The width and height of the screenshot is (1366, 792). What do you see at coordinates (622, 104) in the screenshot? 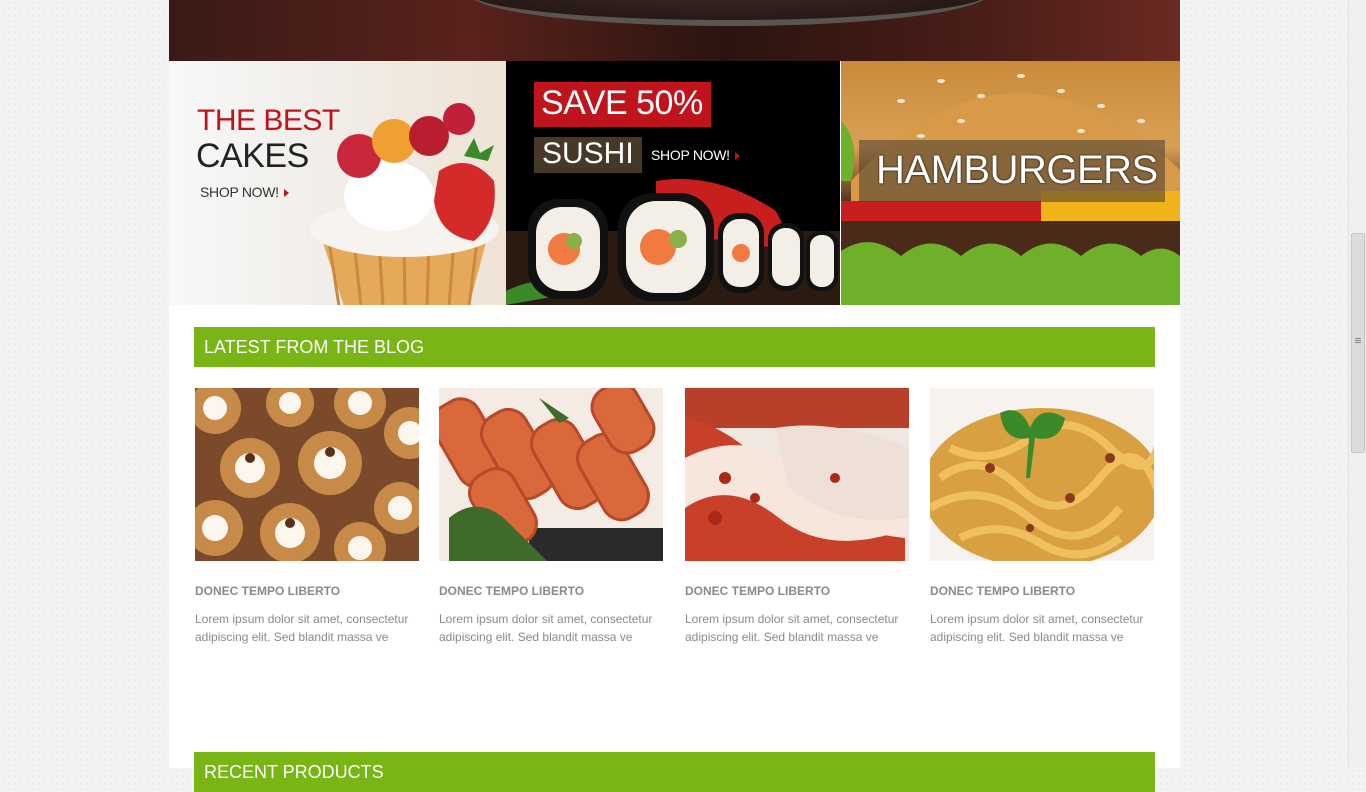
I see `sushi-discount-badge: SAVE 50%` at bounding box center [622, 104].